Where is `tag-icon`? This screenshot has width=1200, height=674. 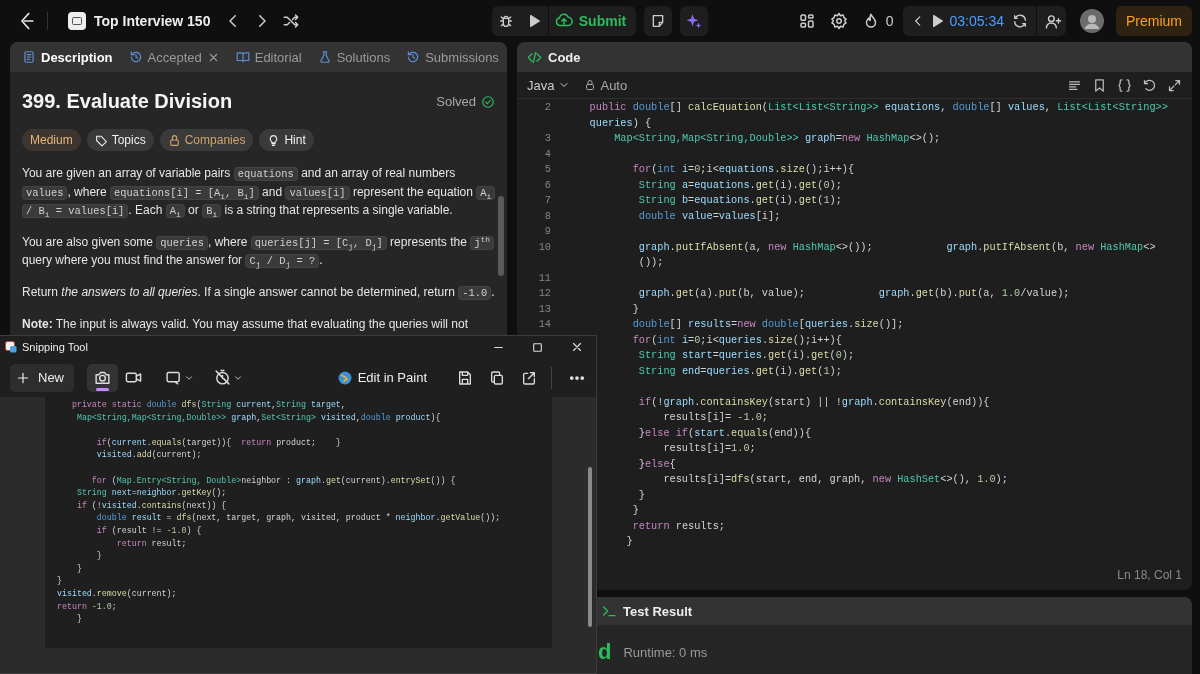 tag-icon is located at coordinates (101, 140).